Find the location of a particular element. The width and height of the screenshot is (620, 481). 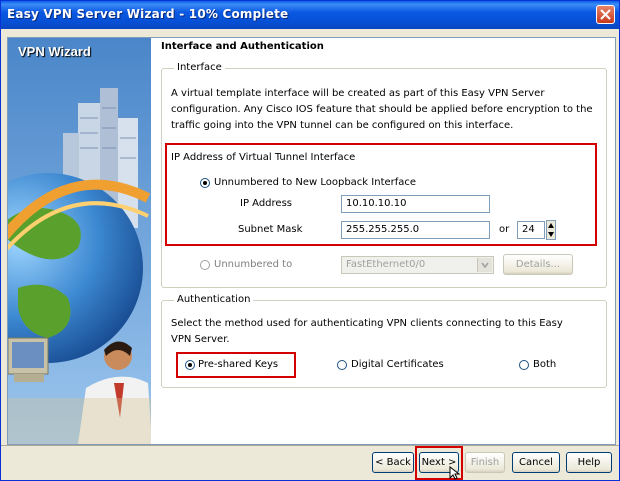

window-title: Easy VPN Server Wizard - 10% Complete is located at coordinates (148, 14).